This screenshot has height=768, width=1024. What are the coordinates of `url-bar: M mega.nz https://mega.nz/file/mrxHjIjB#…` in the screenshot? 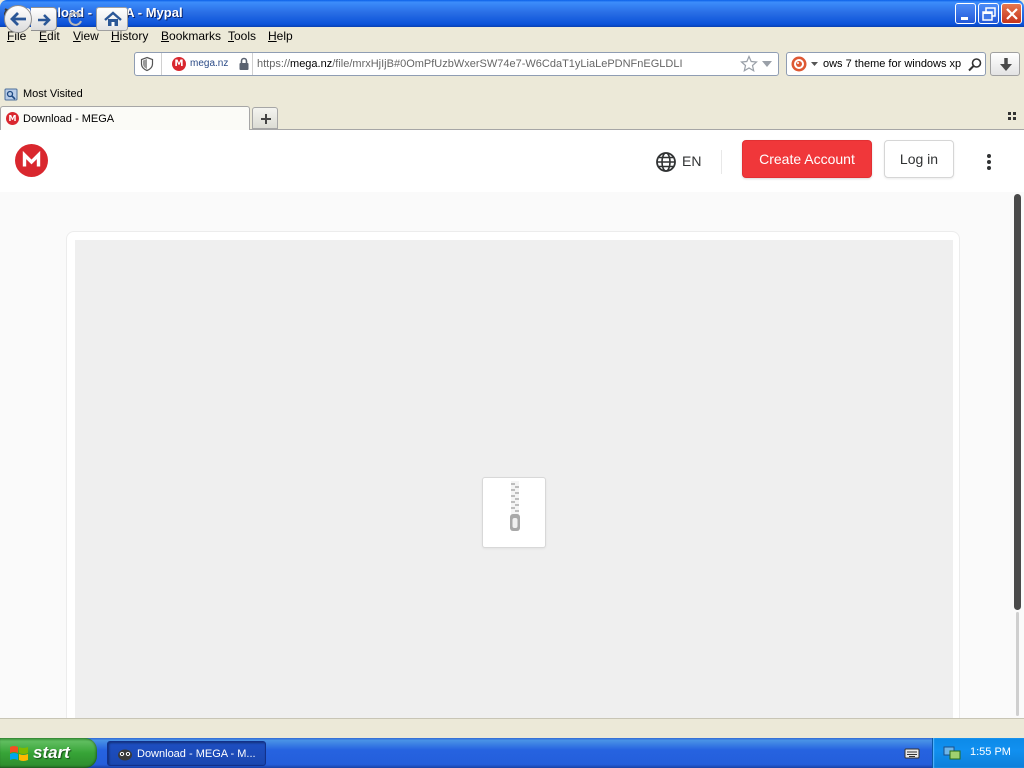 It's located at (456, 64).